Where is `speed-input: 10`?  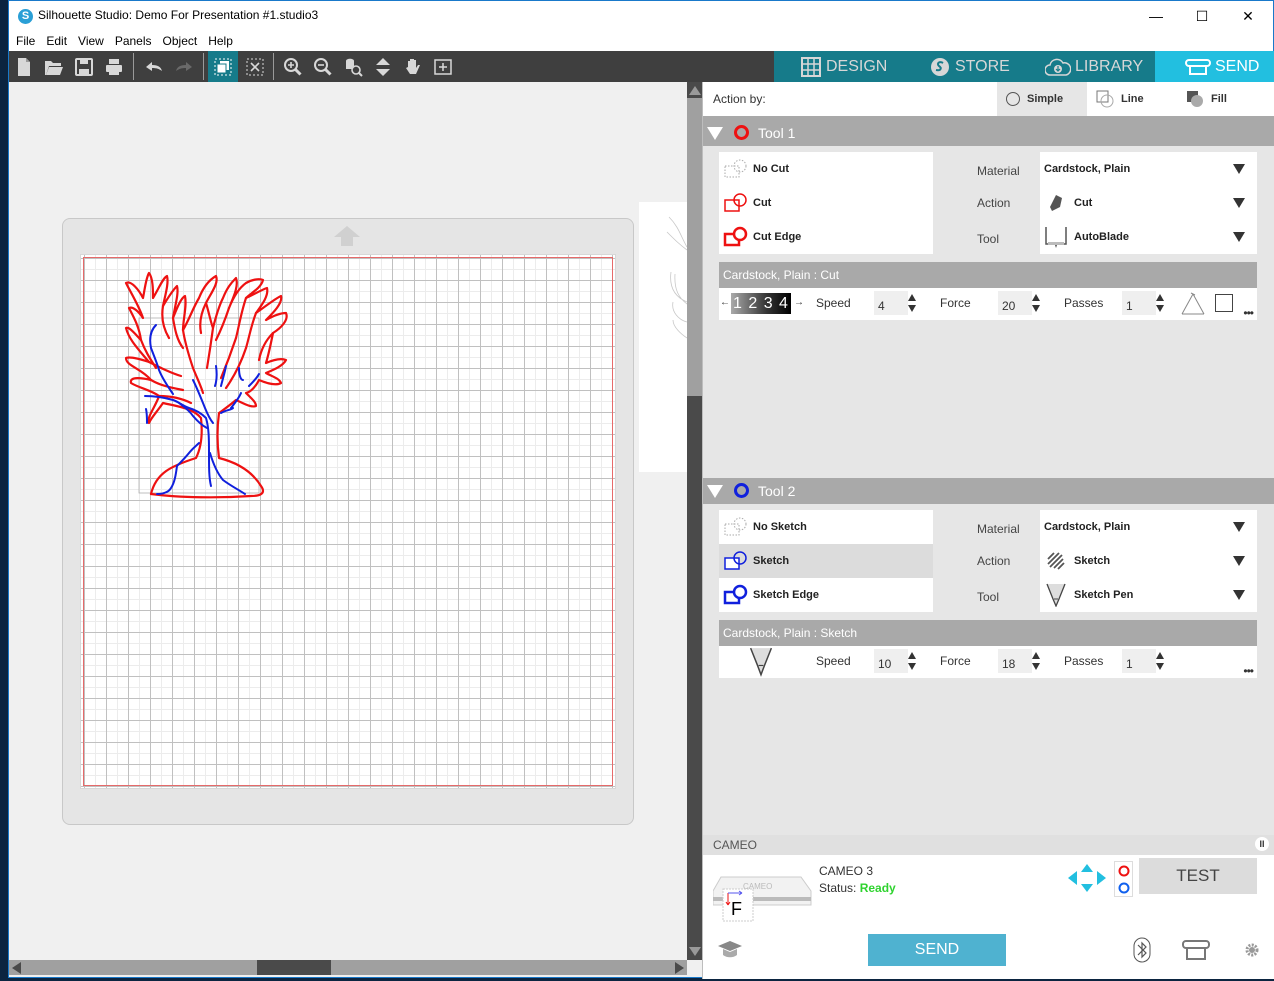
speed-input: 10 is located at coordinates (891, 661).